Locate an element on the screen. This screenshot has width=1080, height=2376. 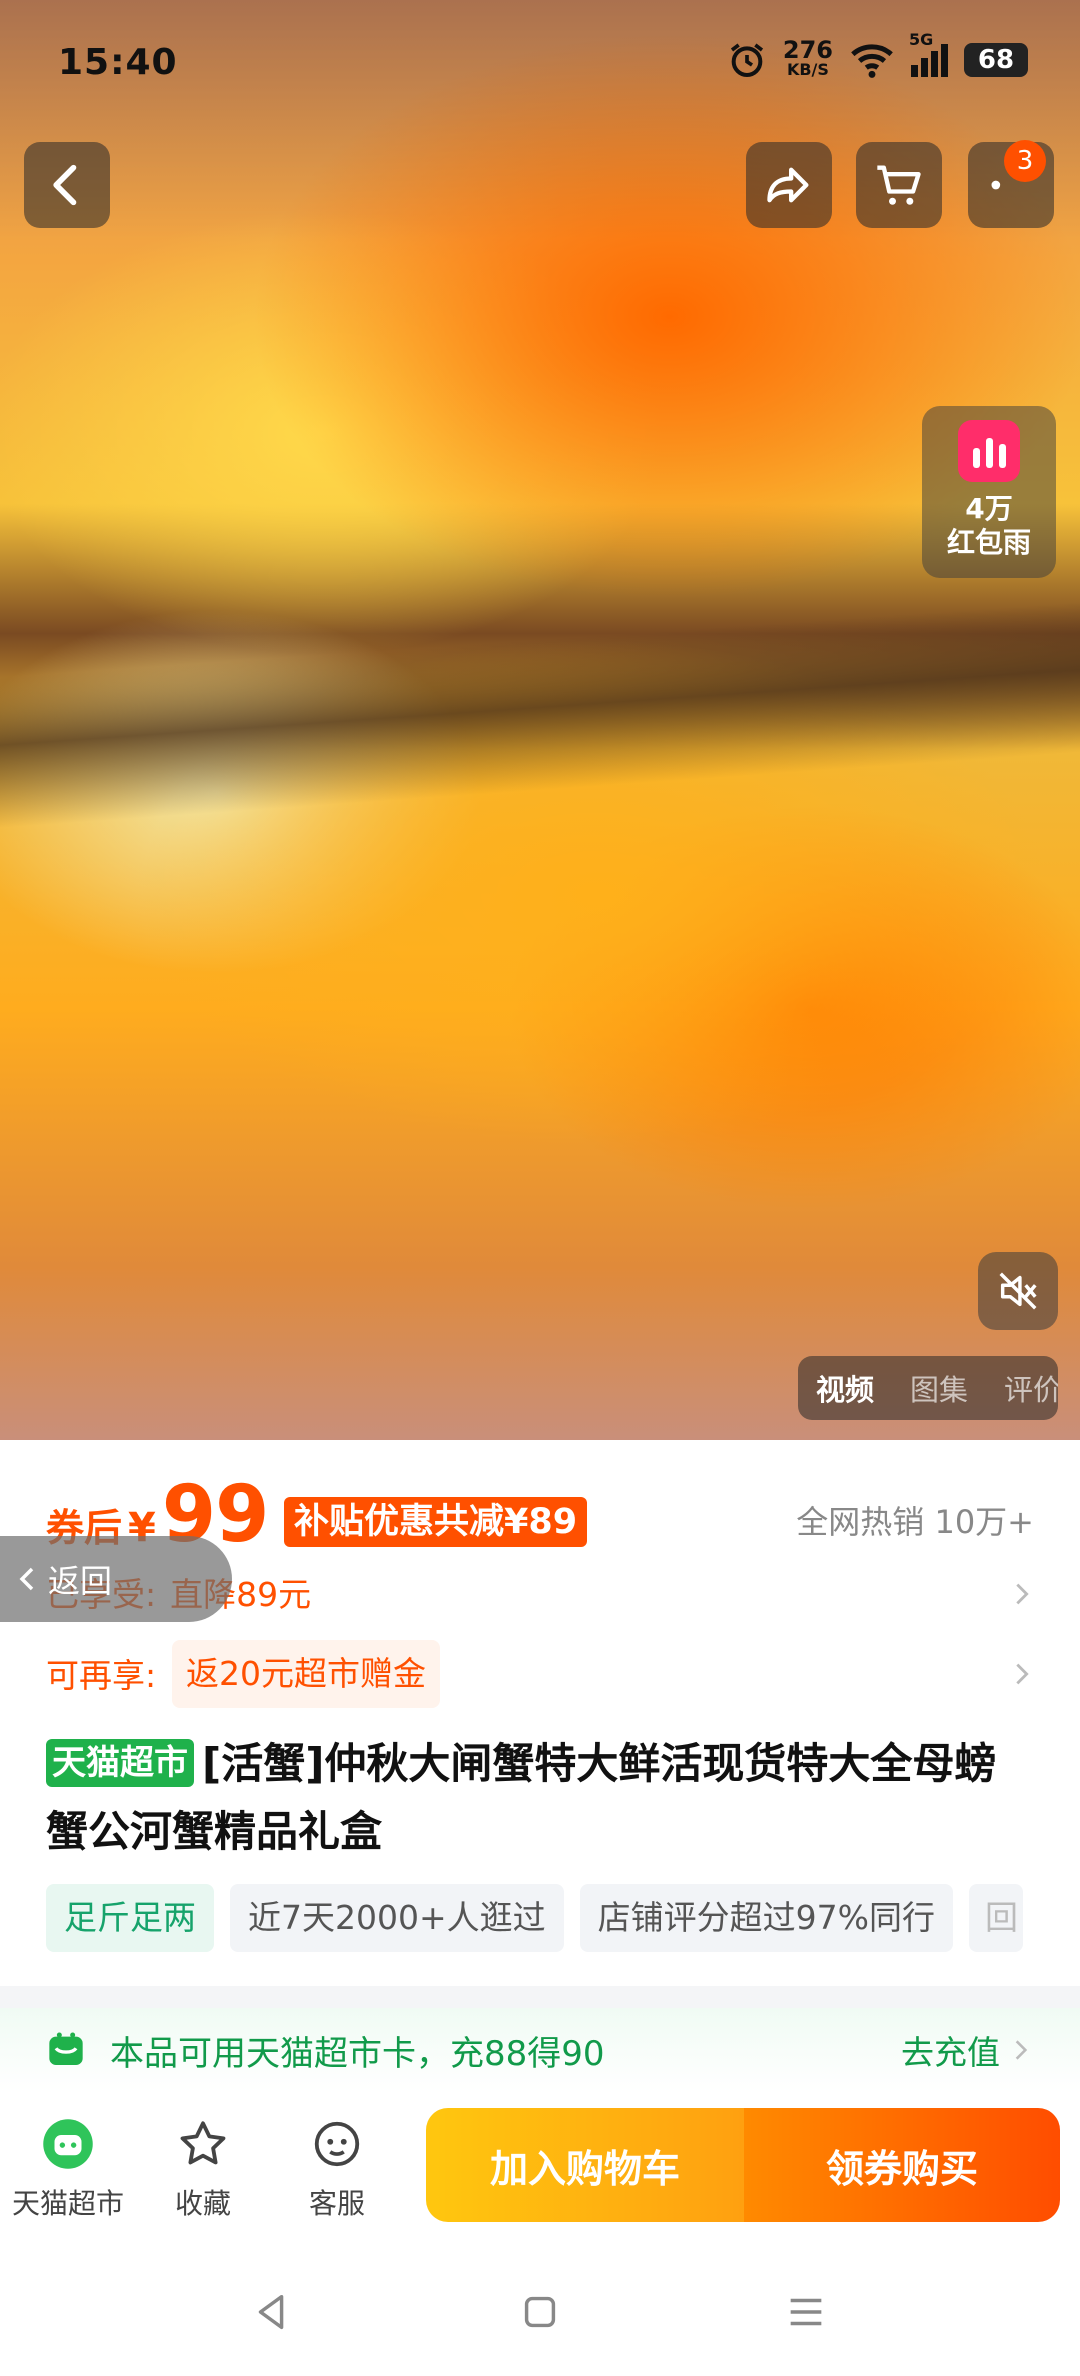
red-envelope-label: 红包雨 is located at coordinates (988, 542).